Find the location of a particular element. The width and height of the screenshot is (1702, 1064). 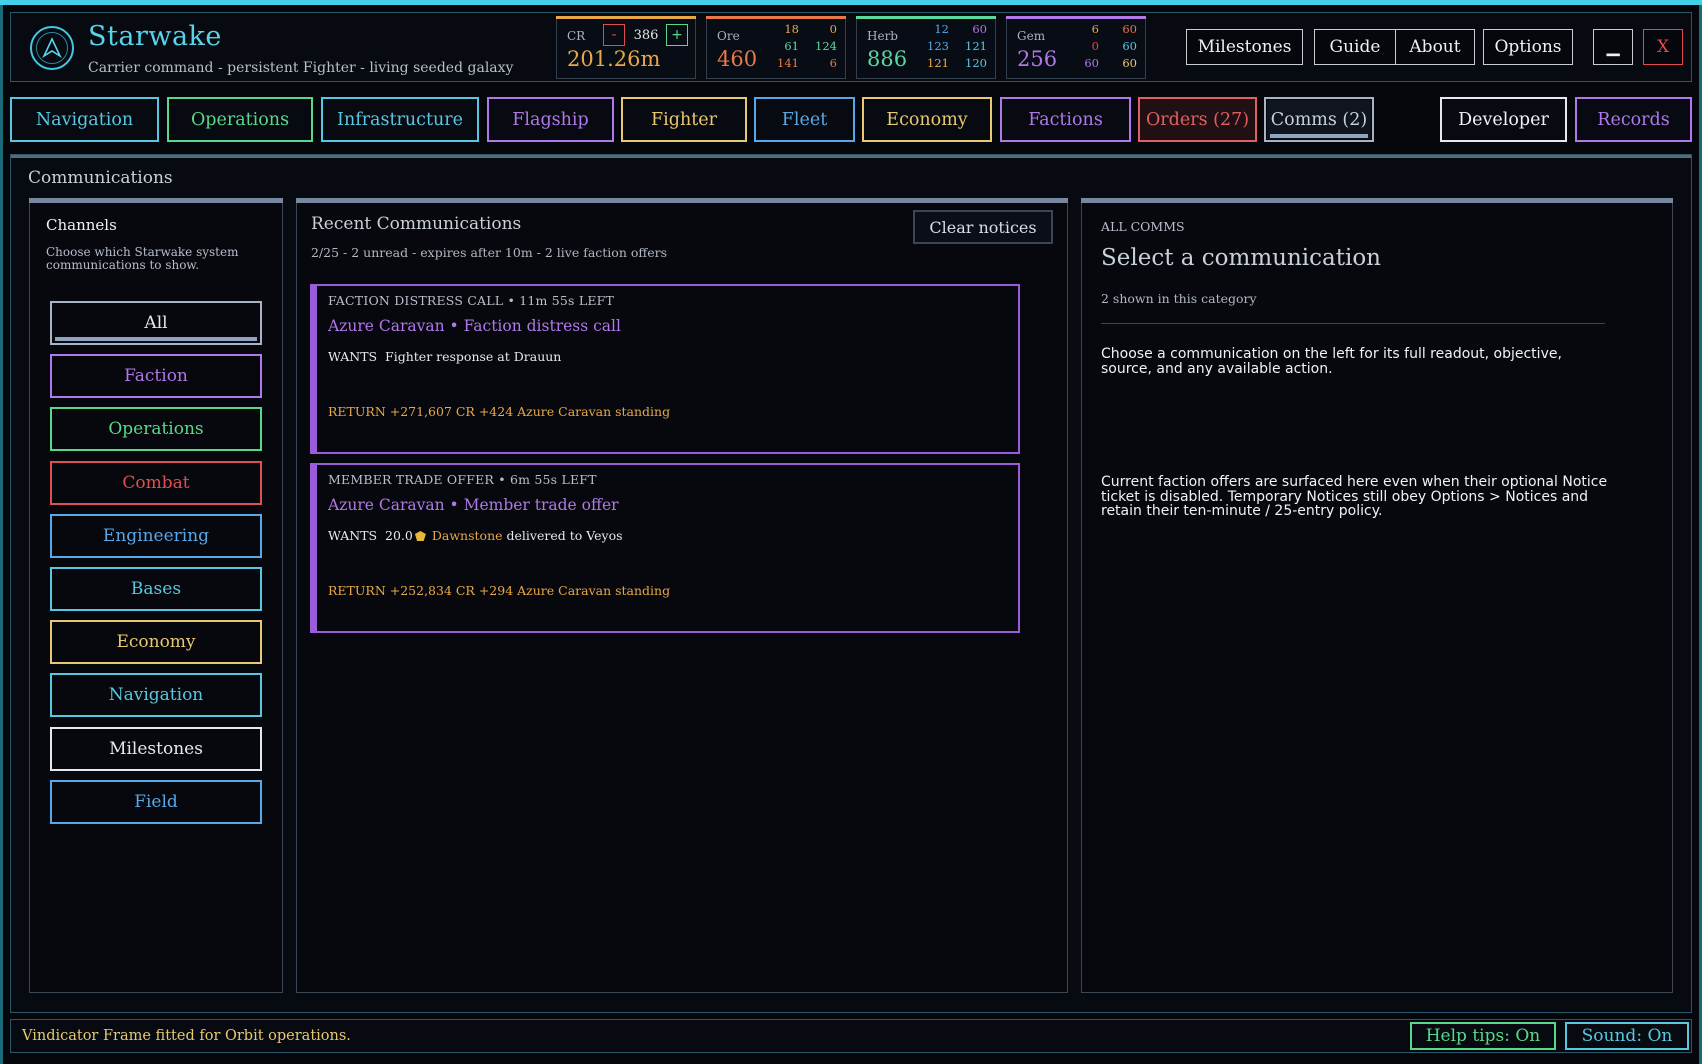

page-title: Communications is located at coordinates (100, 178).